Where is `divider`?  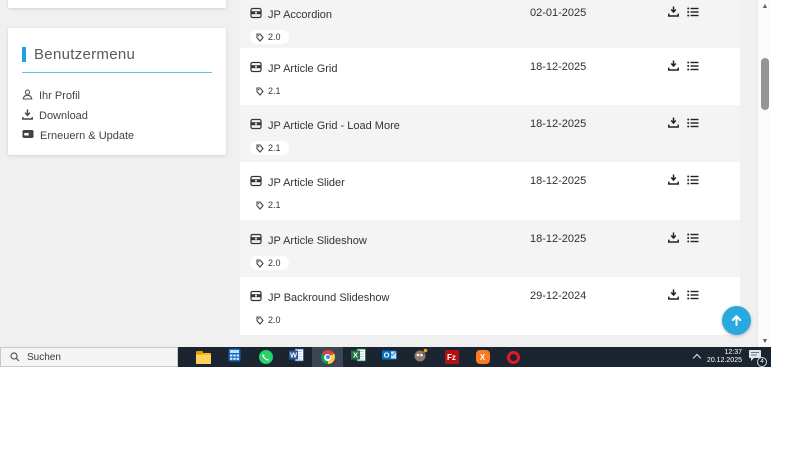
divider is located at coordinates (117, 72).